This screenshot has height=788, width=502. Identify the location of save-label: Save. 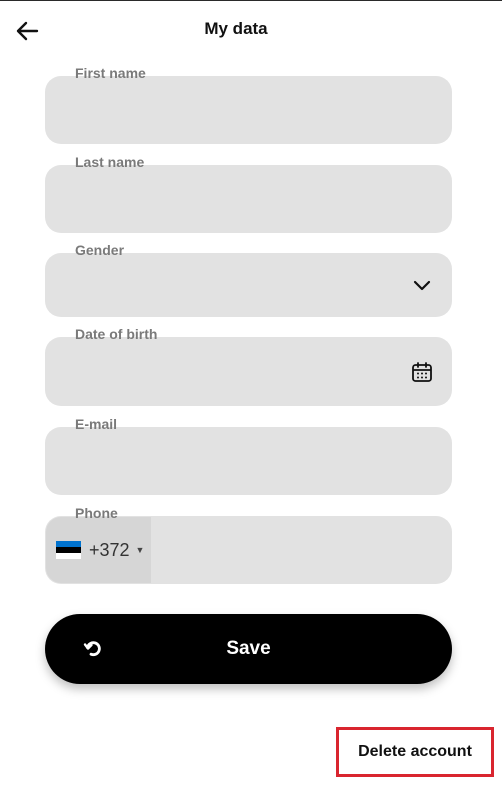
(248, 648).